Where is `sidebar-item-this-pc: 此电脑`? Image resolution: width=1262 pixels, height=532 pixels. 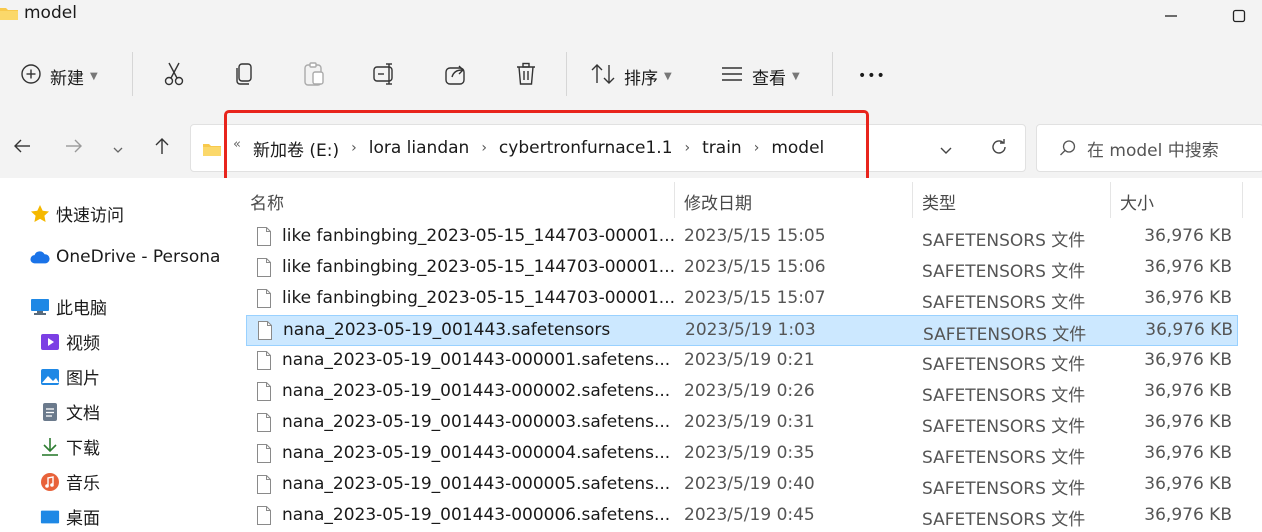
sidebar-item-this-pc: 此电脑 is located at coordinates (68, 306).